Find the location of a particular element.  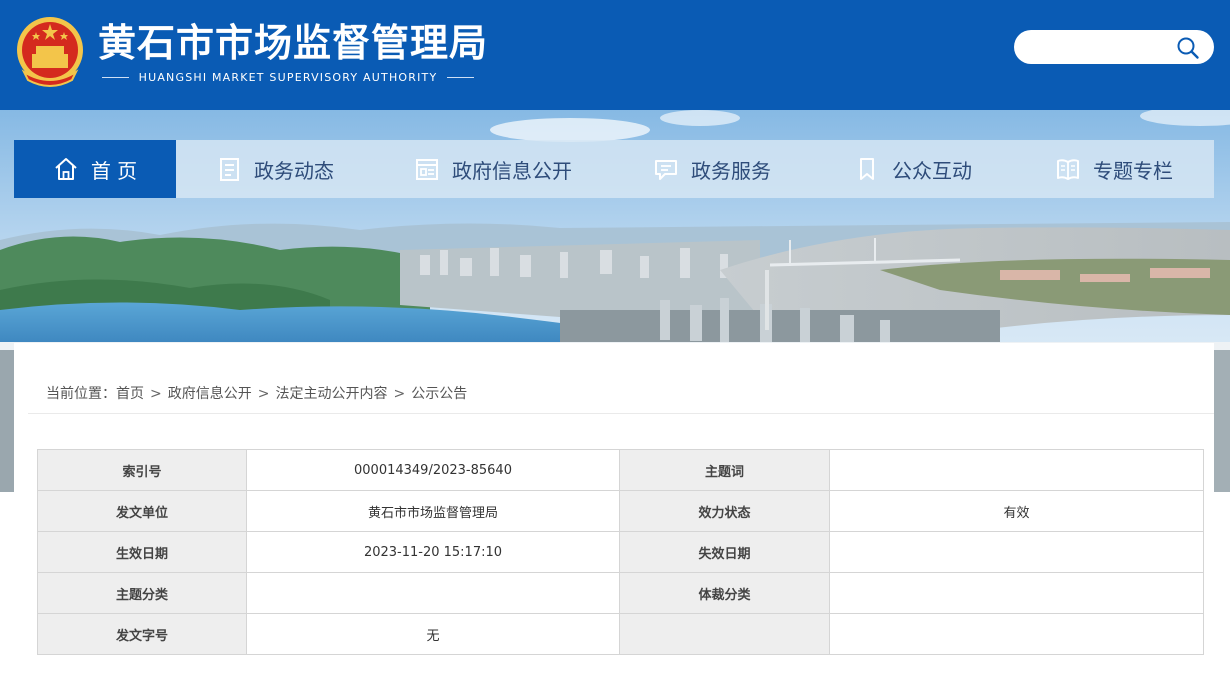

table-row: 主题分类 体裁分类 is located at coordinates (620, 593).